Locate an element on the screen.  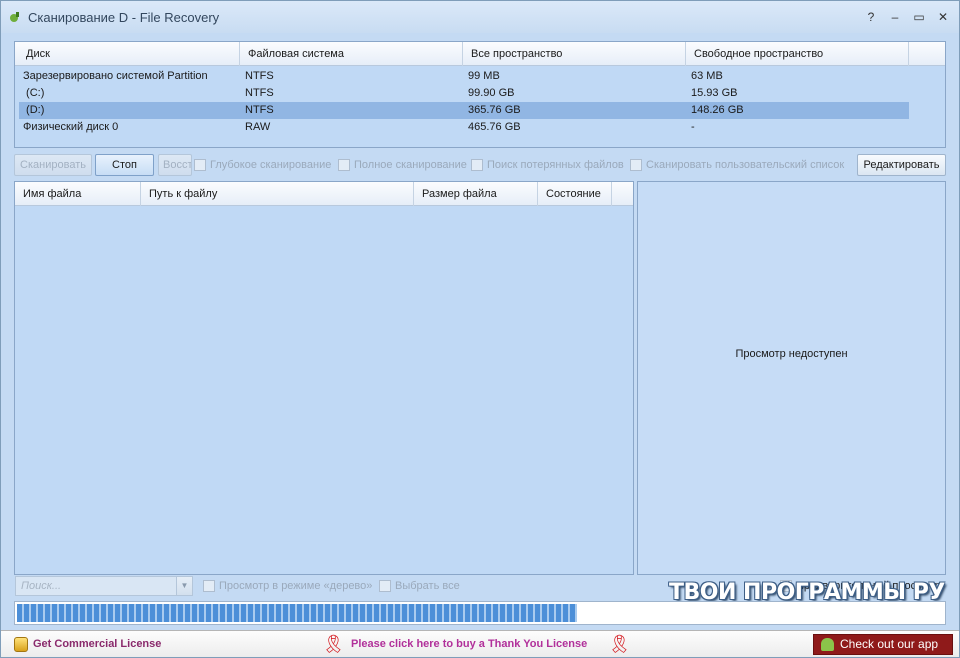
deep-scan-checkbox: Глубокое сканирование is located at coordinates (262, 165).